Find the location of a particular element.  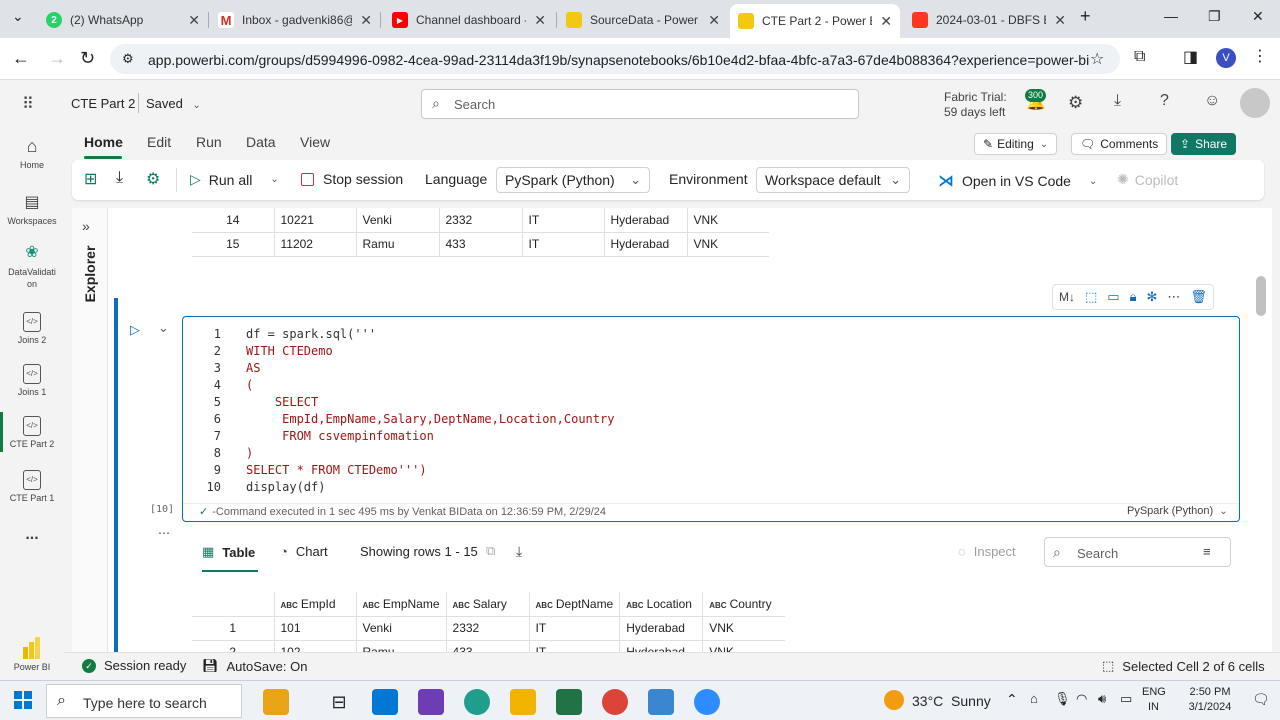

code-line-9: 9 SELECT * FROM CTEDemo''') is located at coordinates (305, 471).